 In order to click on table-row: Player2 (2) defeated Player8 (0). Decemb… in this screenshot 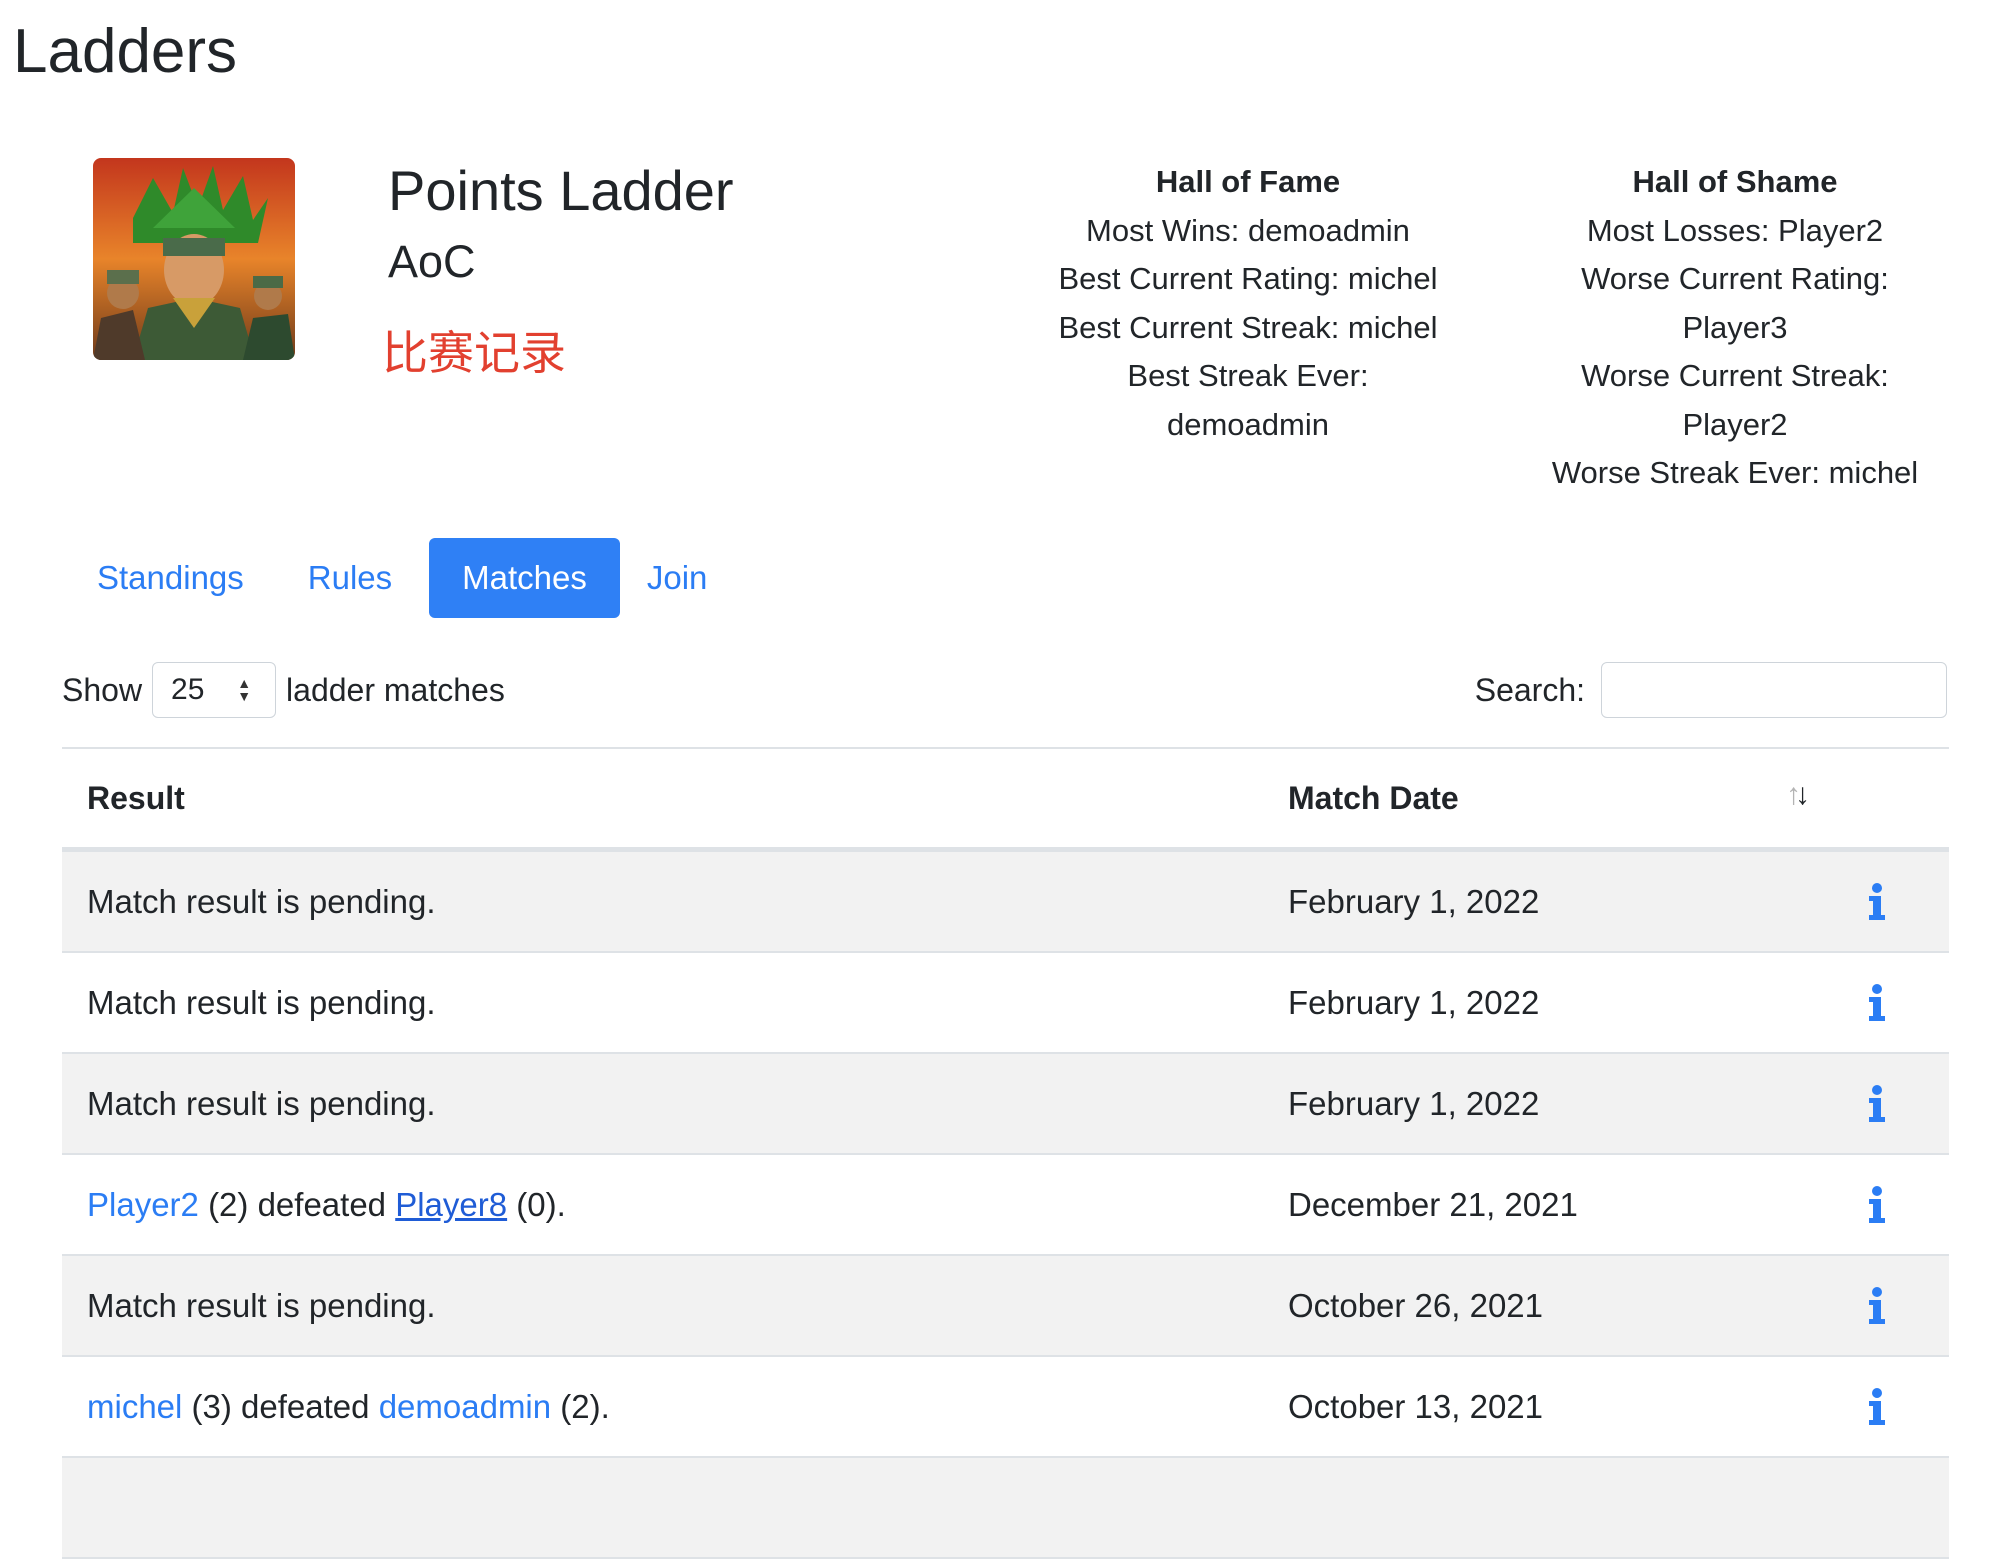, I will do `click(1005, 1205)`.